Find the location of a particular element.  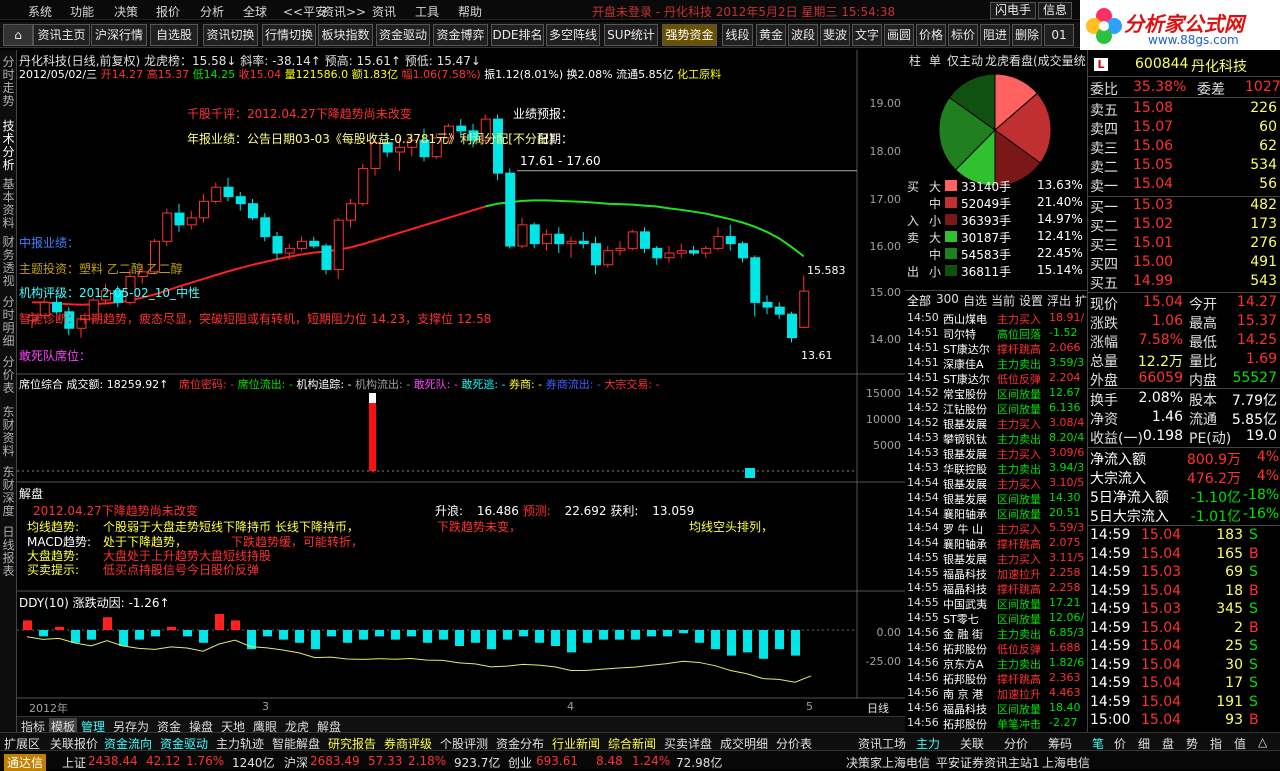

alert-stock: 西山煤电 is located at coordinates (965, 319).